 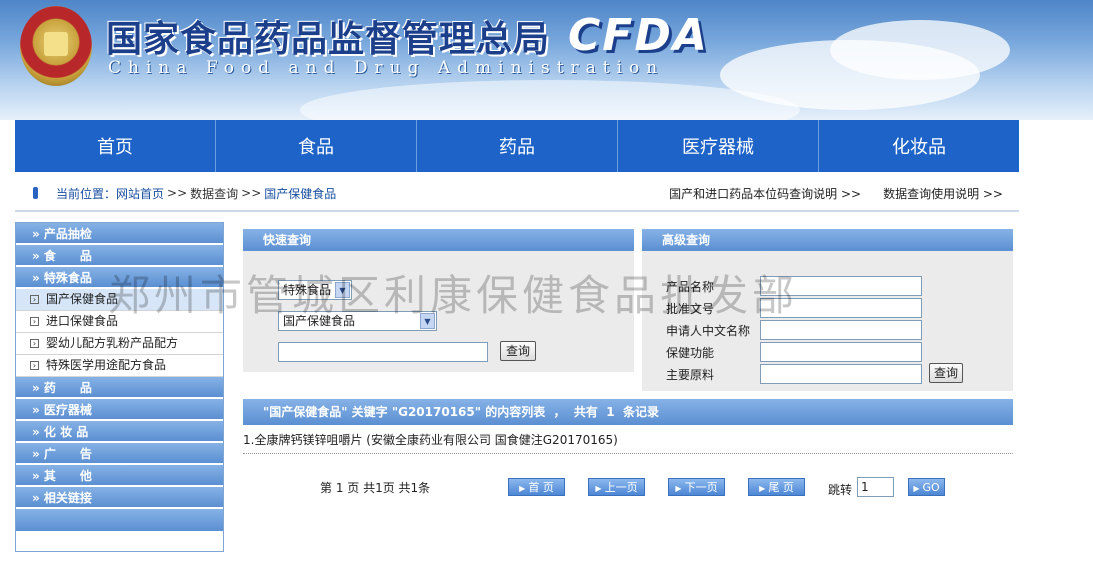 I want to click on field-label-approval-no: 批准文号, so click(x=690, y=309).